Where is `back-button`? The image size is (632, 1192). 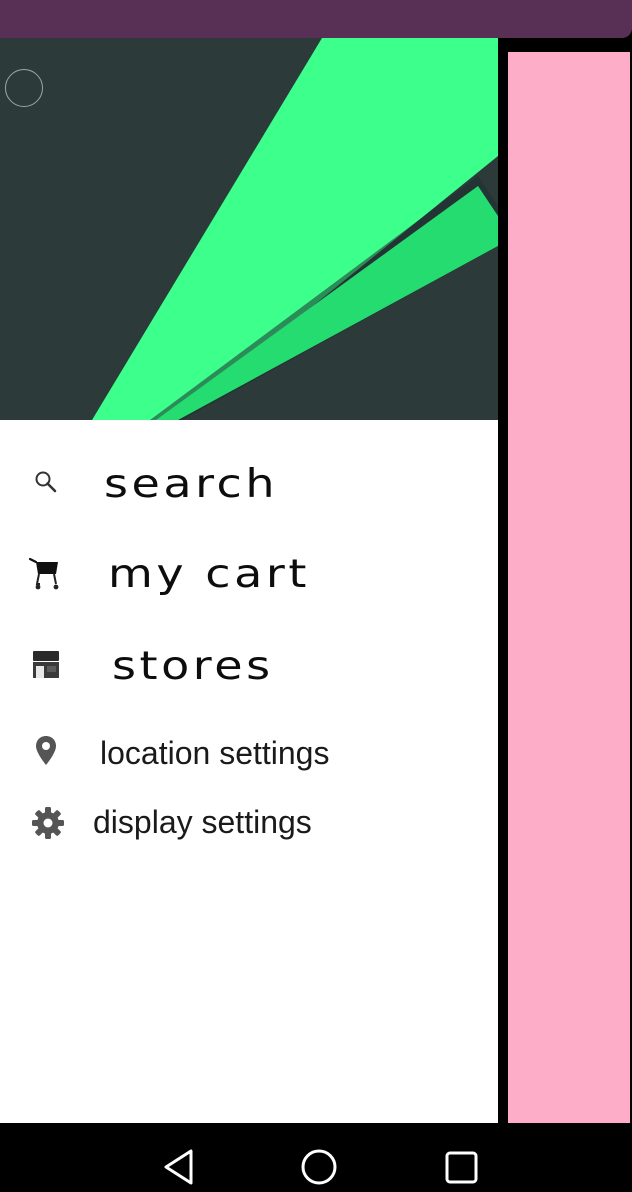 back-button is located at coordinates (177, 1157).